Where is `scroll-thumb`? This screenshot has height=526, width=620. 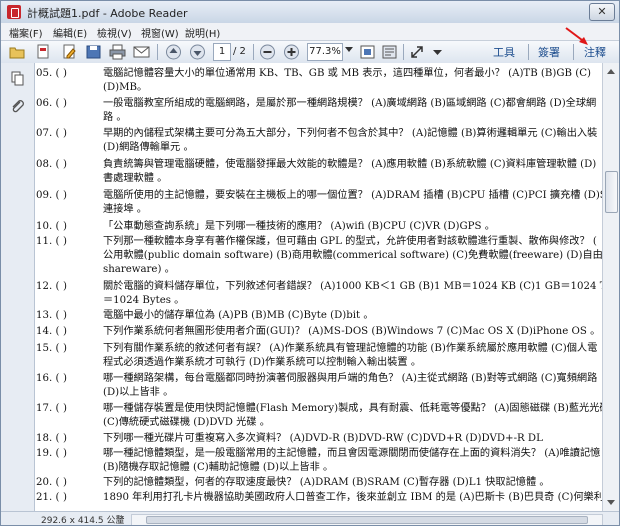
scroll-thumb is located at coordinates (611, 192).